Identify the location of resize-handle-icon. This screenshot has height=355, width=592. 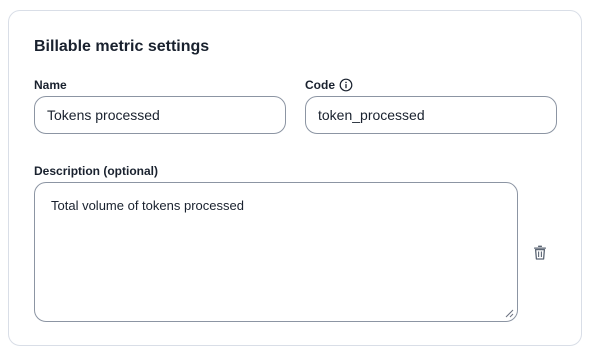
(509, 313).